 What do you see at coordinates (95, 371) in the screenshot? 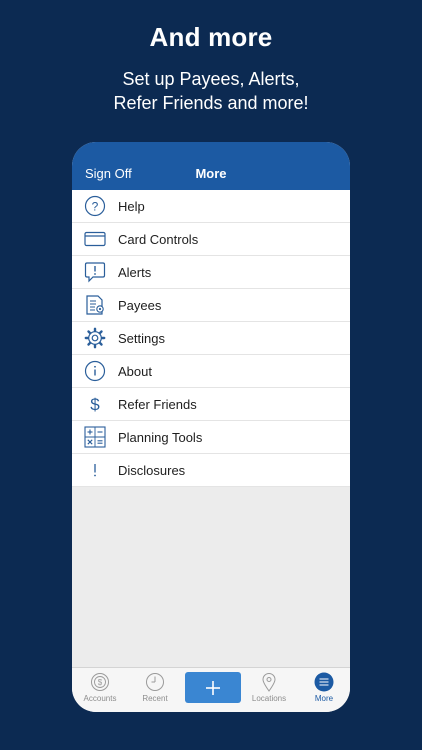
I see `info-icon` at bounding box center [95, 371].